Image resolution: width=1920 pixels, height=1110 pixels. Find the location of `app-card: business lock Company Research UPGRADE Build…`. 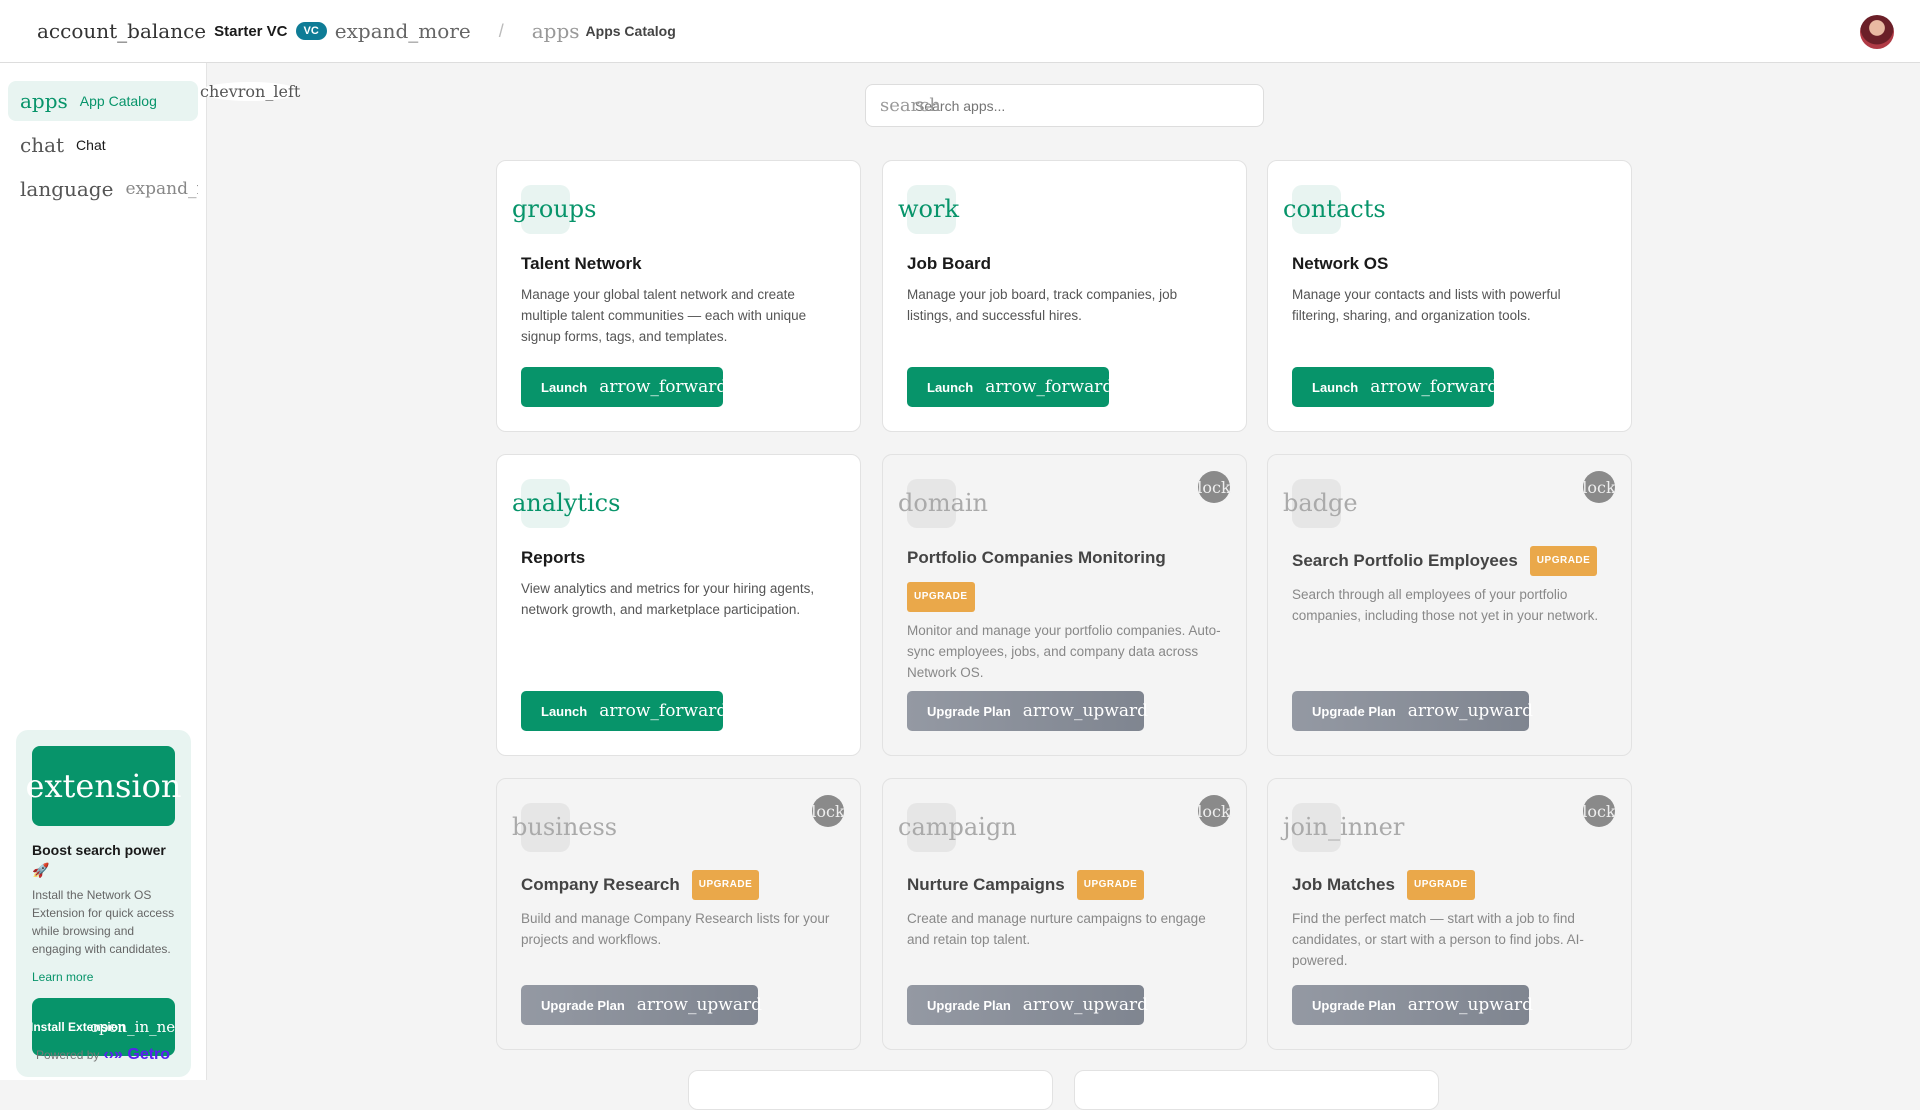

app-card: business lock Company Research UPGRADE Build… is located at coordinates (678, 914).